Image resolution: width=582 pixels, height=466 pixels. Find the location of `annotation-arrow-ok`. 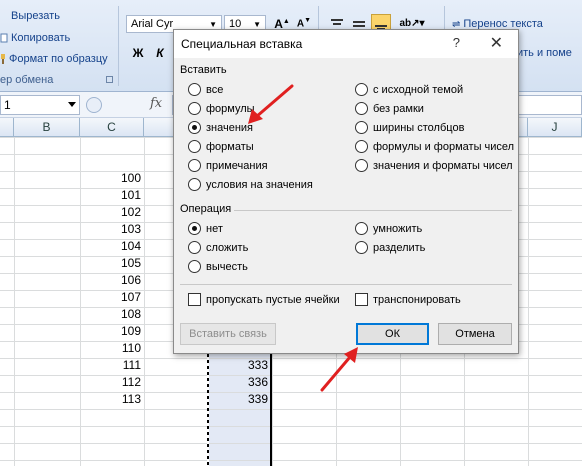

annotation-arrow-ok is located at coordinates (339, 369).